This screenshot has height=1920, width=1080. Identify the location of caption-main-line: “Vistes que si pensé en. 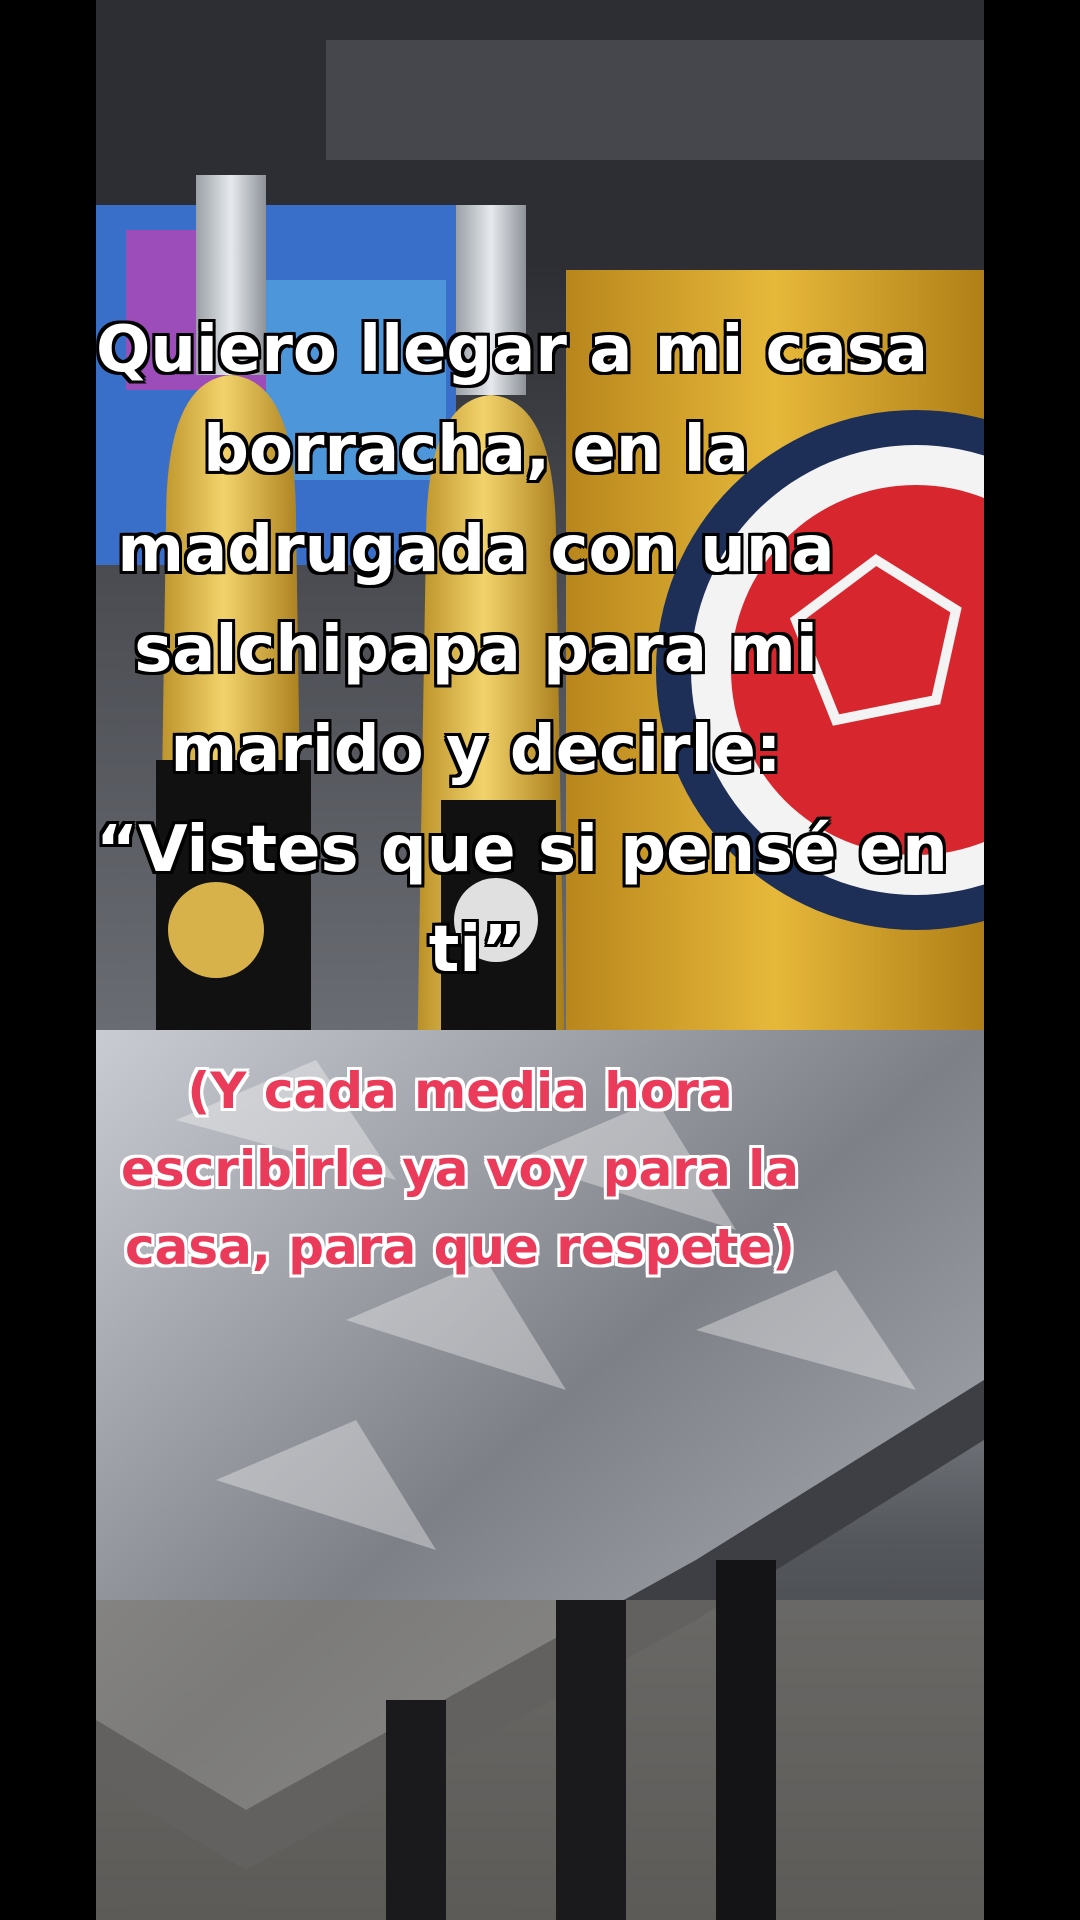
(522, 850).